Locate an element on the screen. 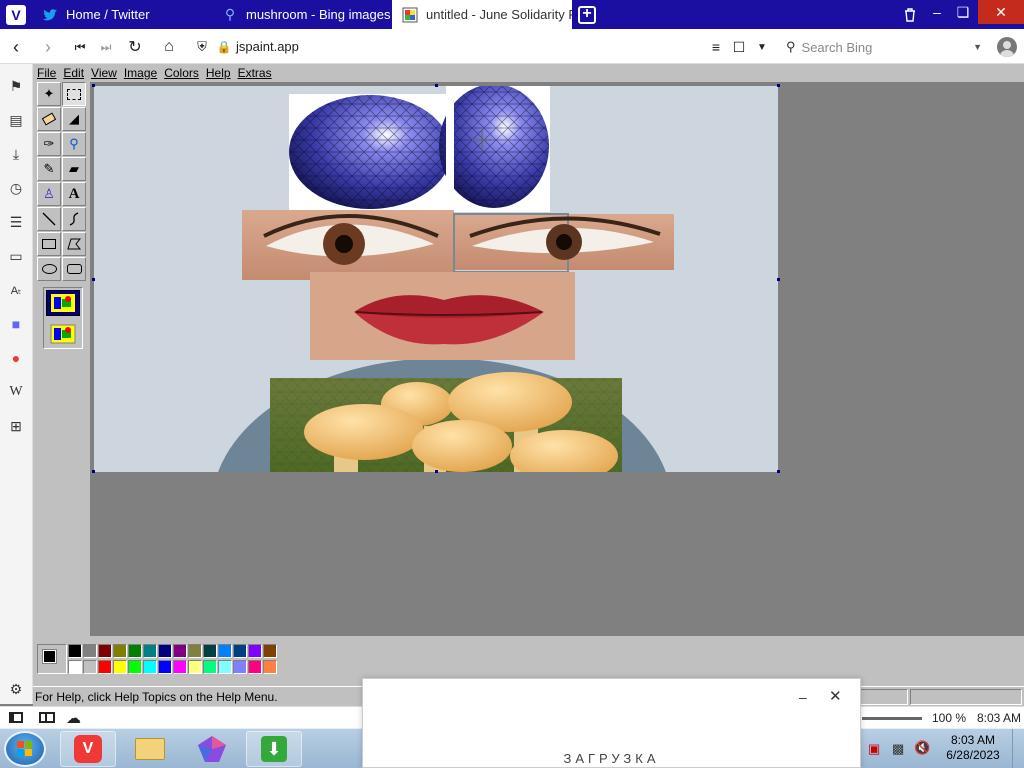  menu-image: Image is located at coordinates (140, 73).